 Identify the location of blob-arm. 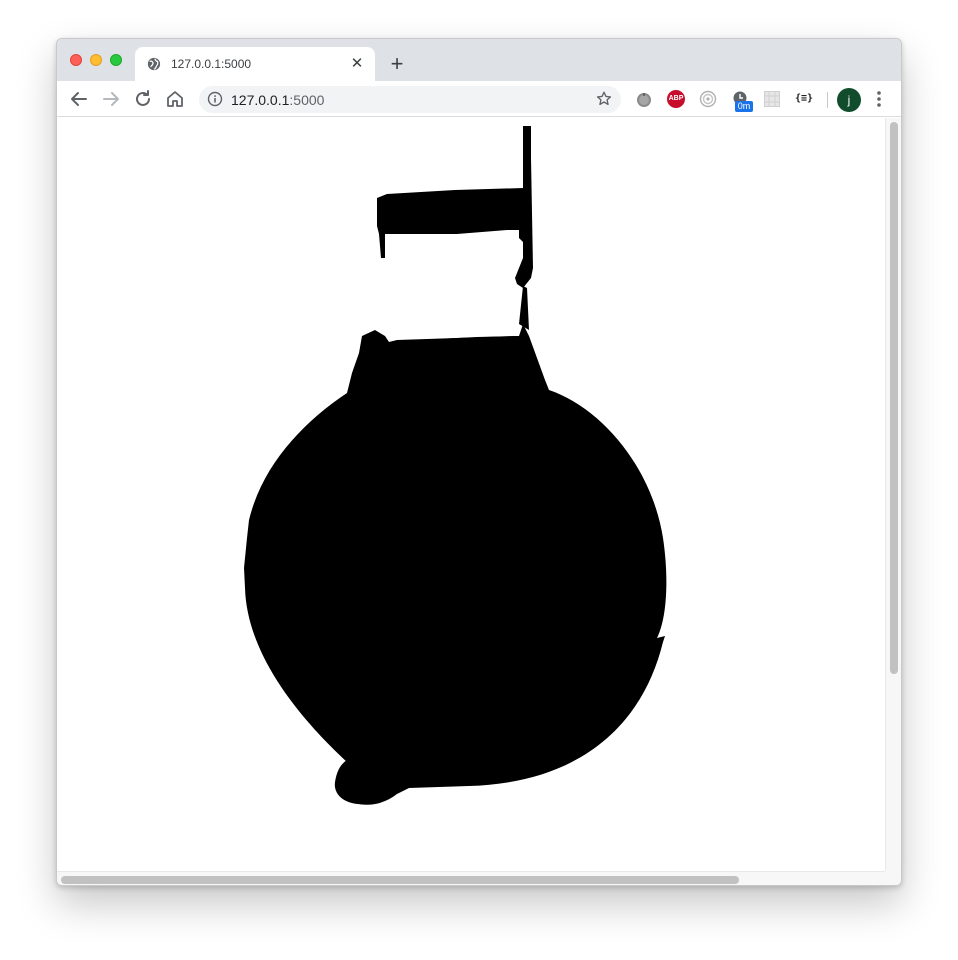
(451, 223).